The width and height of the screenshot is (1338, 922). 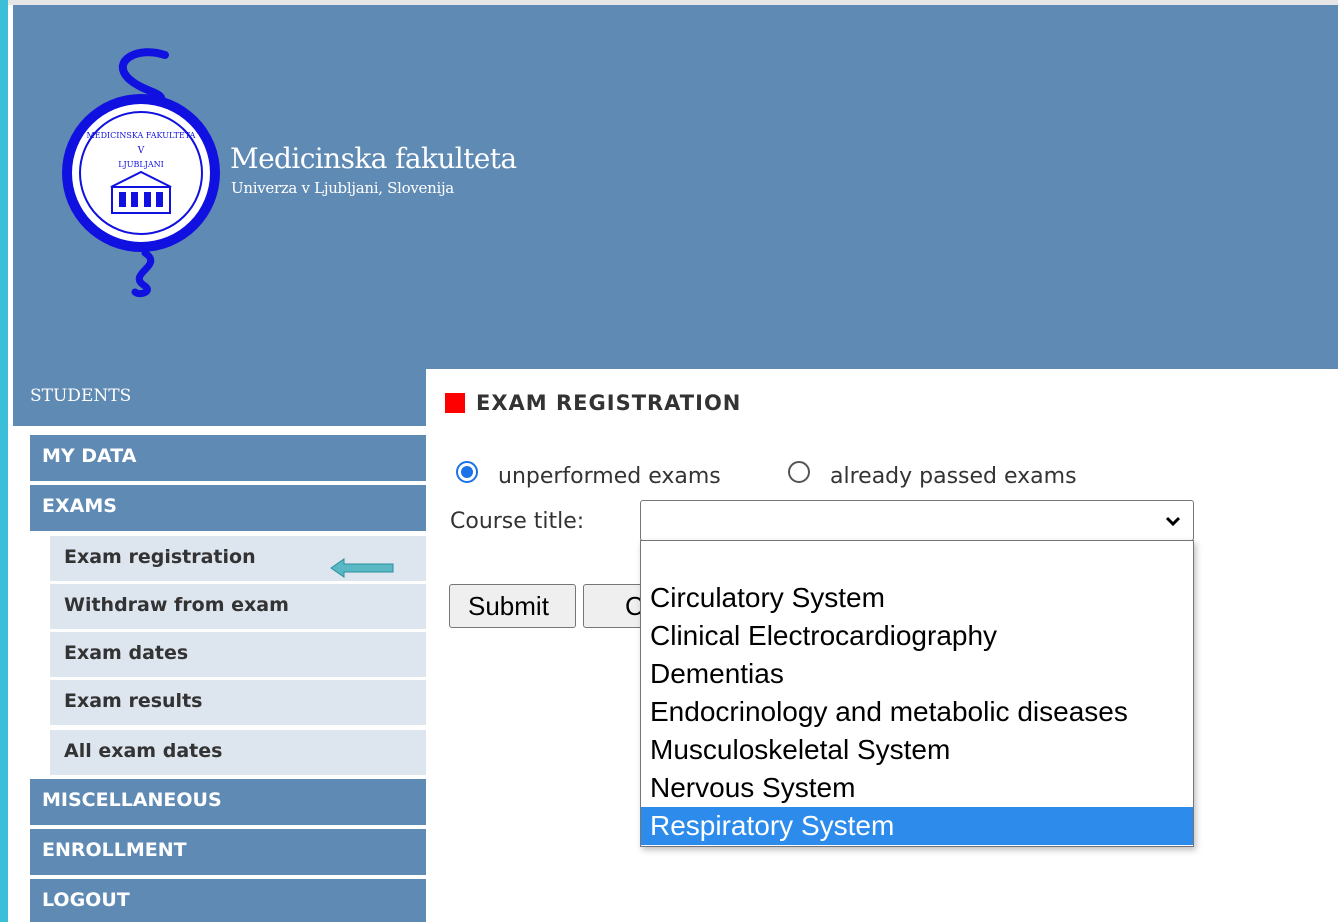 What do you see at coordinates (917, 712) in the screenshot?
I see `dropdown-option-endocrinology: Endocrinology and metabolic diseases` at bounding box center [917, 712].